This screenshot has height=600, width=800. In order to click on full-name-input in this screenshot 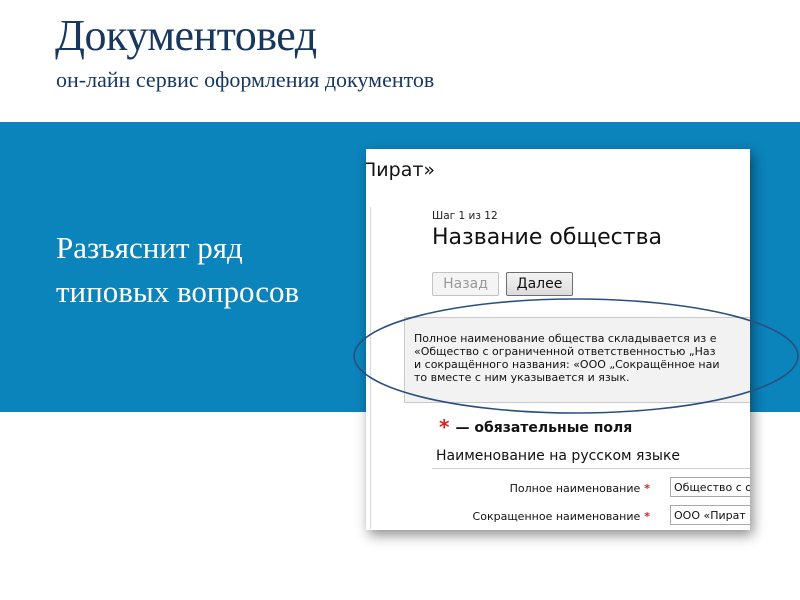, I will do `click(710, 487)`.